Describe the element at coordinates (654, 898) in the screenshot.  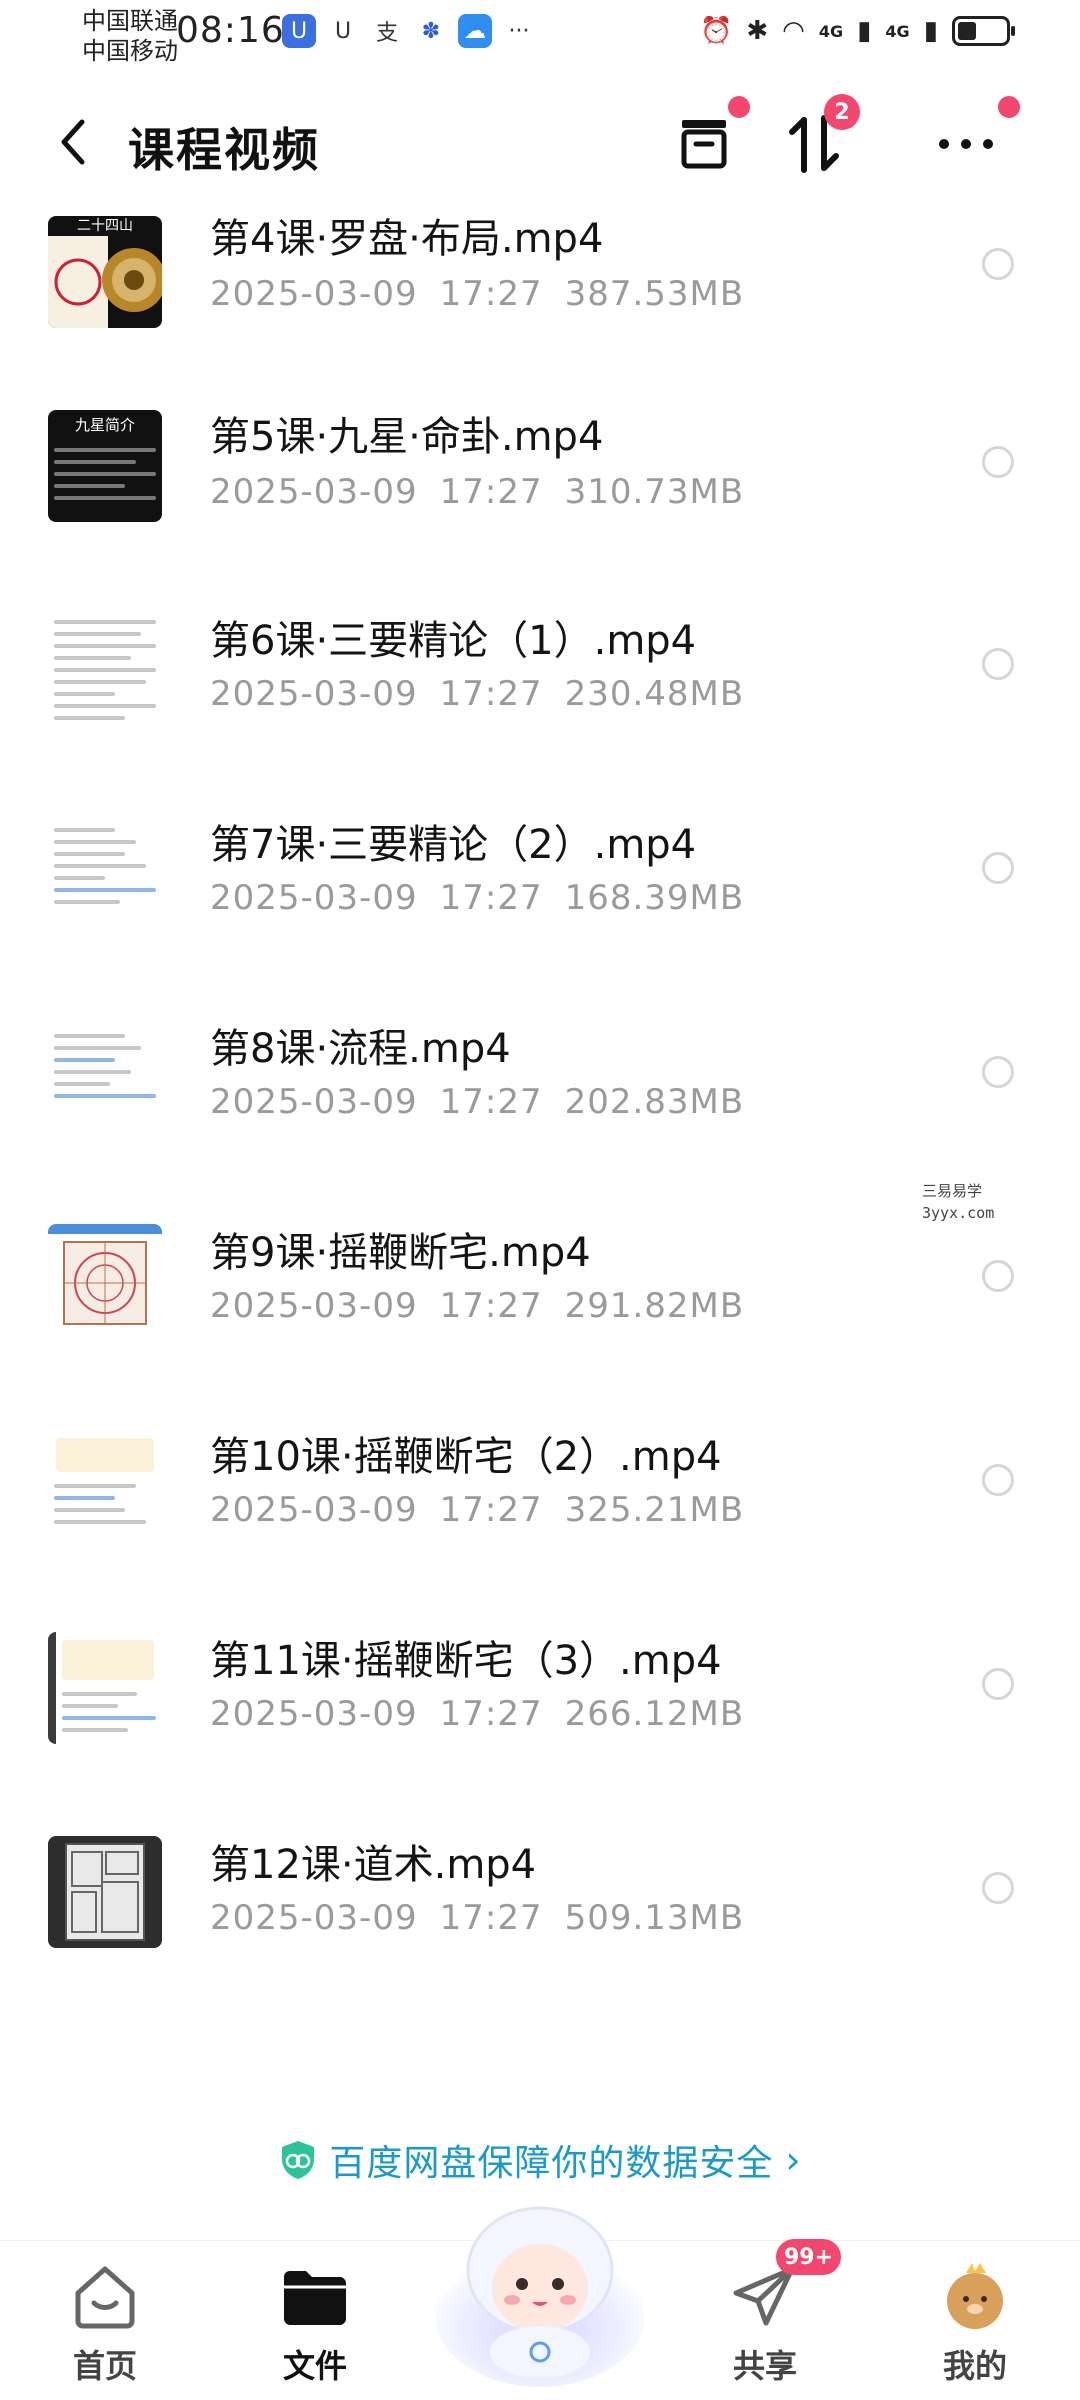
I see `file-size: 168.39MB` at that location.